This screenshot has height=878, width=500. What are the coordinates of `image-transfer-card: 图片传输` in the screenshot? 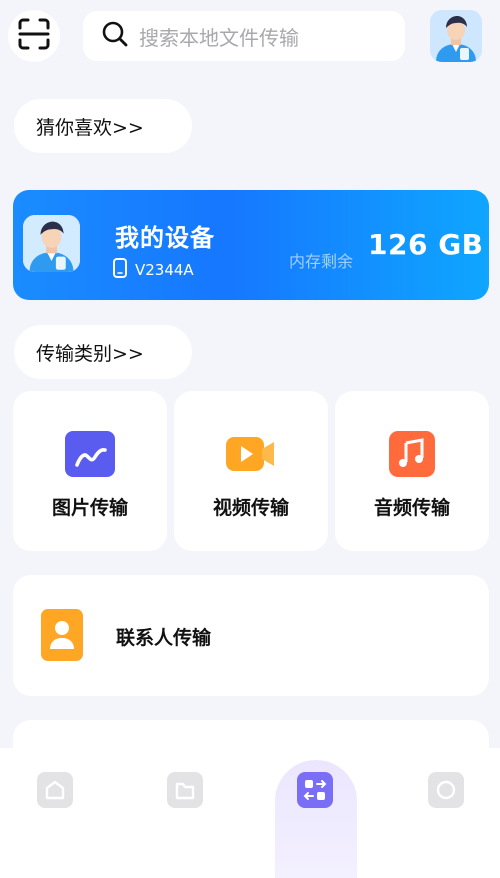 It's located at (90, 471).